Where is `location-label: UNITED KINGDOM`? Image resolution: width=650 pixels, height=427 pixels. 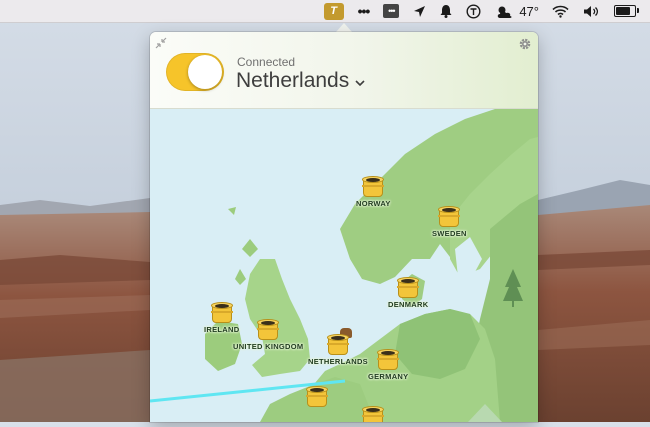 location-label: UNITED KINGDOM is located at coordinates (268, 346).